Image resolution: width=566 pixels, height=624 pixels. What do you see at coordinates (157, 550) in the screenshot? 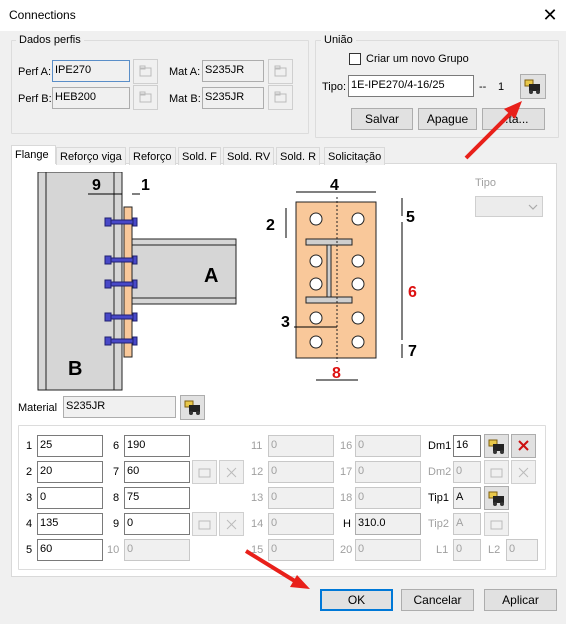
I see `param-10-field: 0` at bounding box center [157, 550].